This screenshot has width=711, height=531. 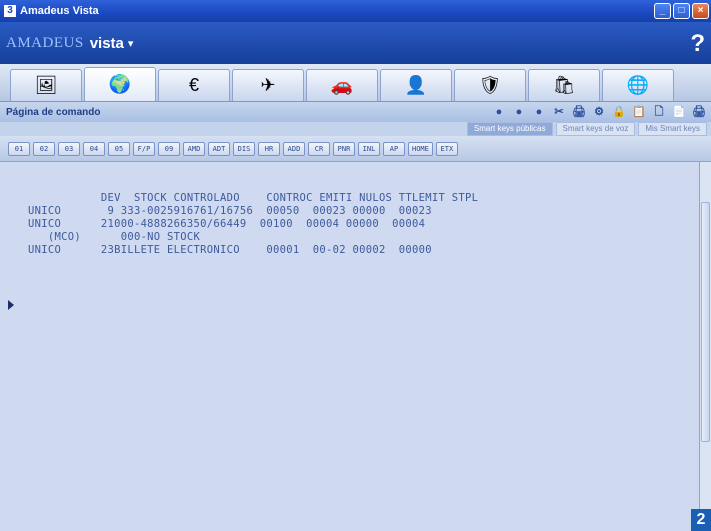 I want to click on figure-number-badge: 2, so click(x=701, y=520).